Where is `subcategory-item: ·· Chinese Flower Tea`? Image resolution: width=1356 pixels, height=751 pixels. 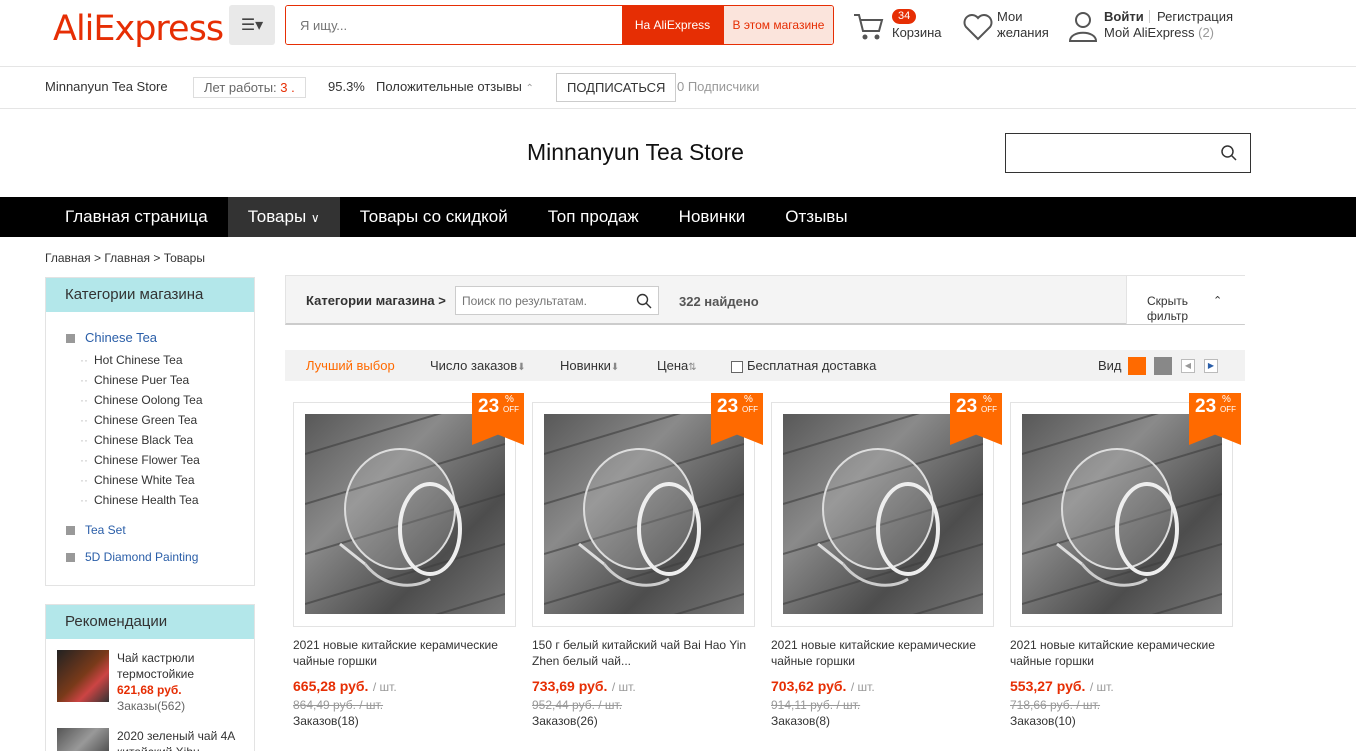
subcategory-item: ·· Chinese Flower Tea is located at coordinates (167, 460).